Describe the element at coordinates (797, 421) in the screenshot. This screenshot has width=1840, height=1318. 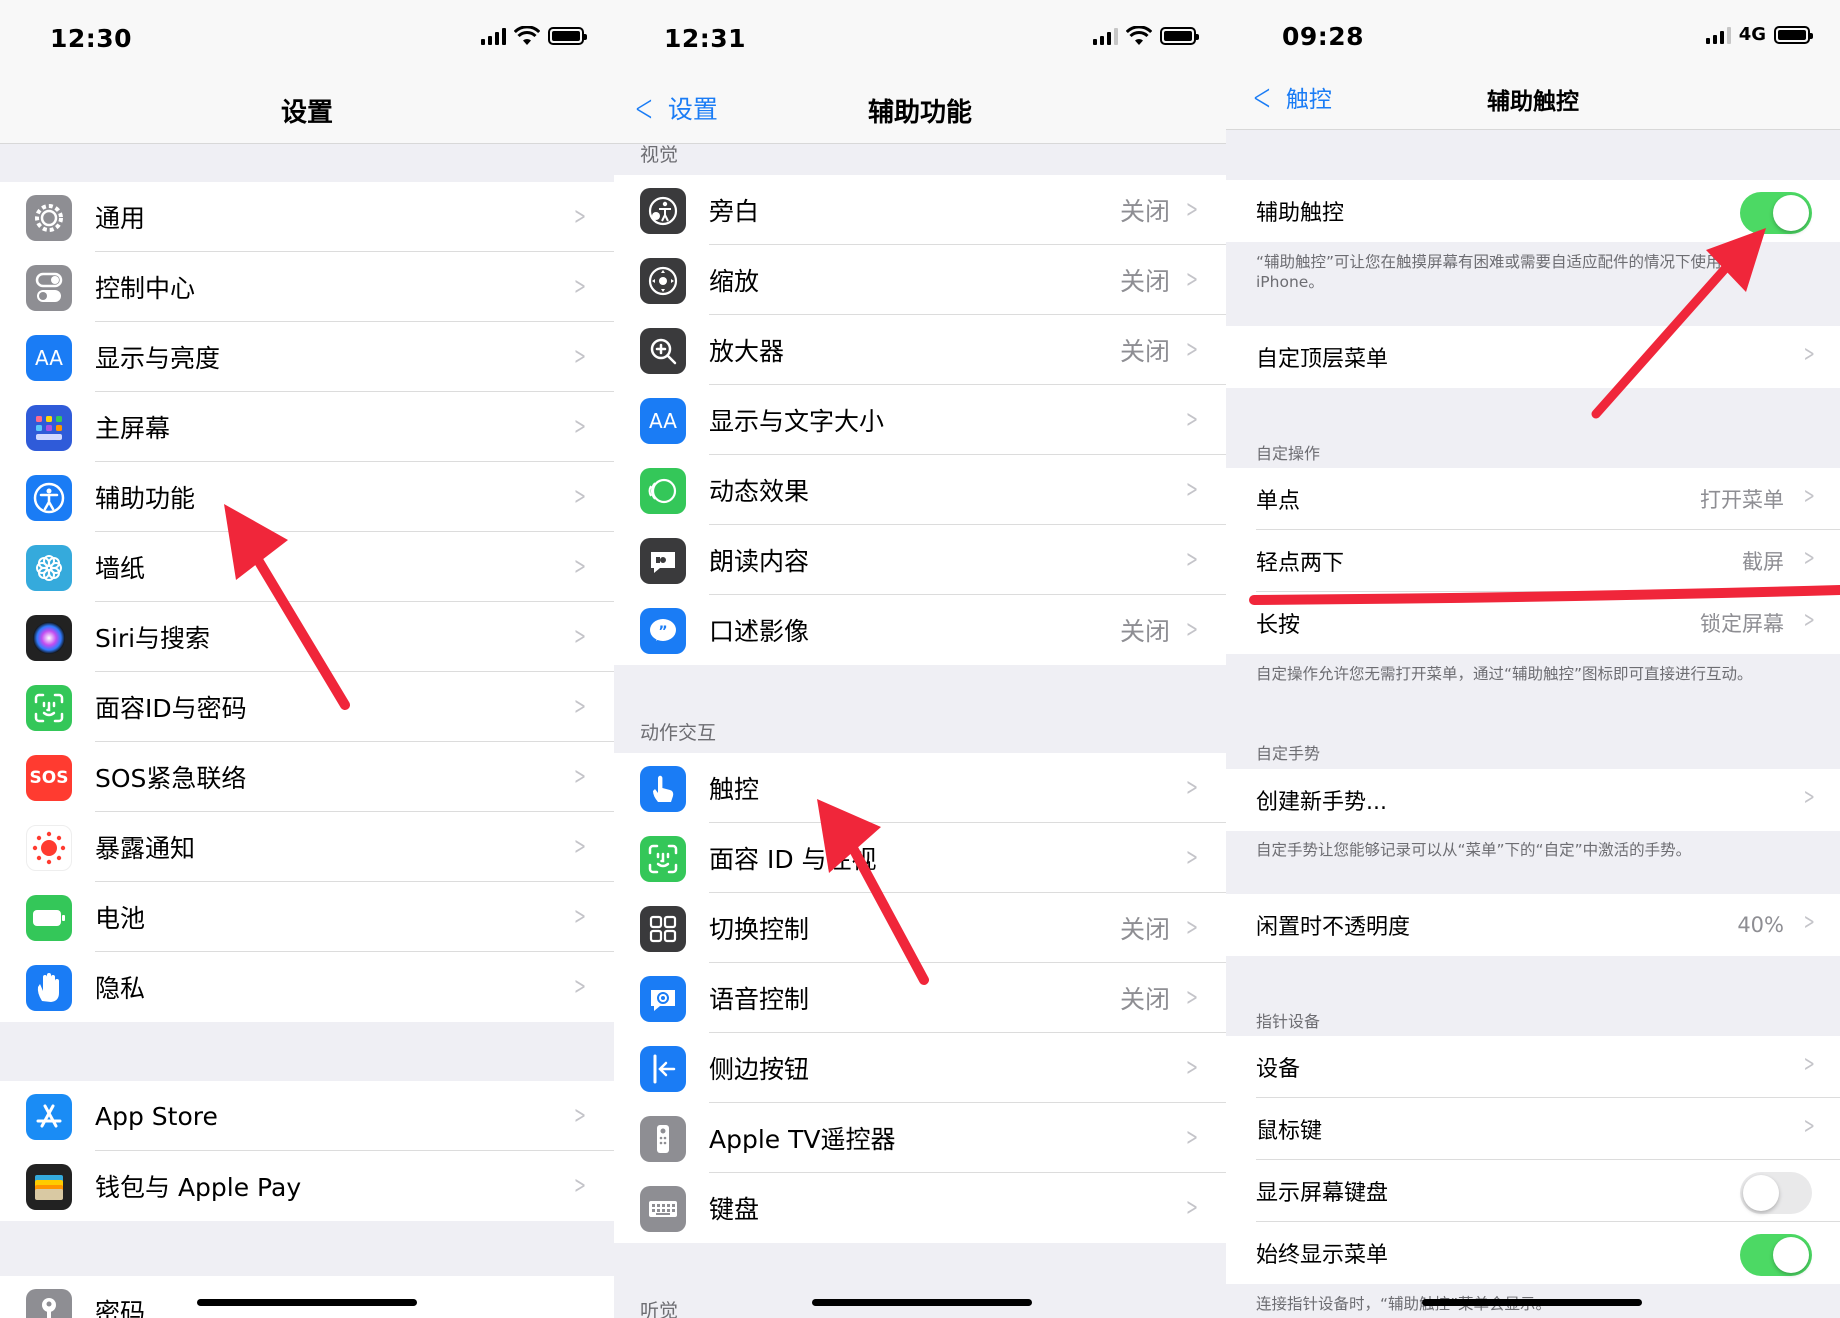
I see `row-label: 显示与文字大小` at that location.